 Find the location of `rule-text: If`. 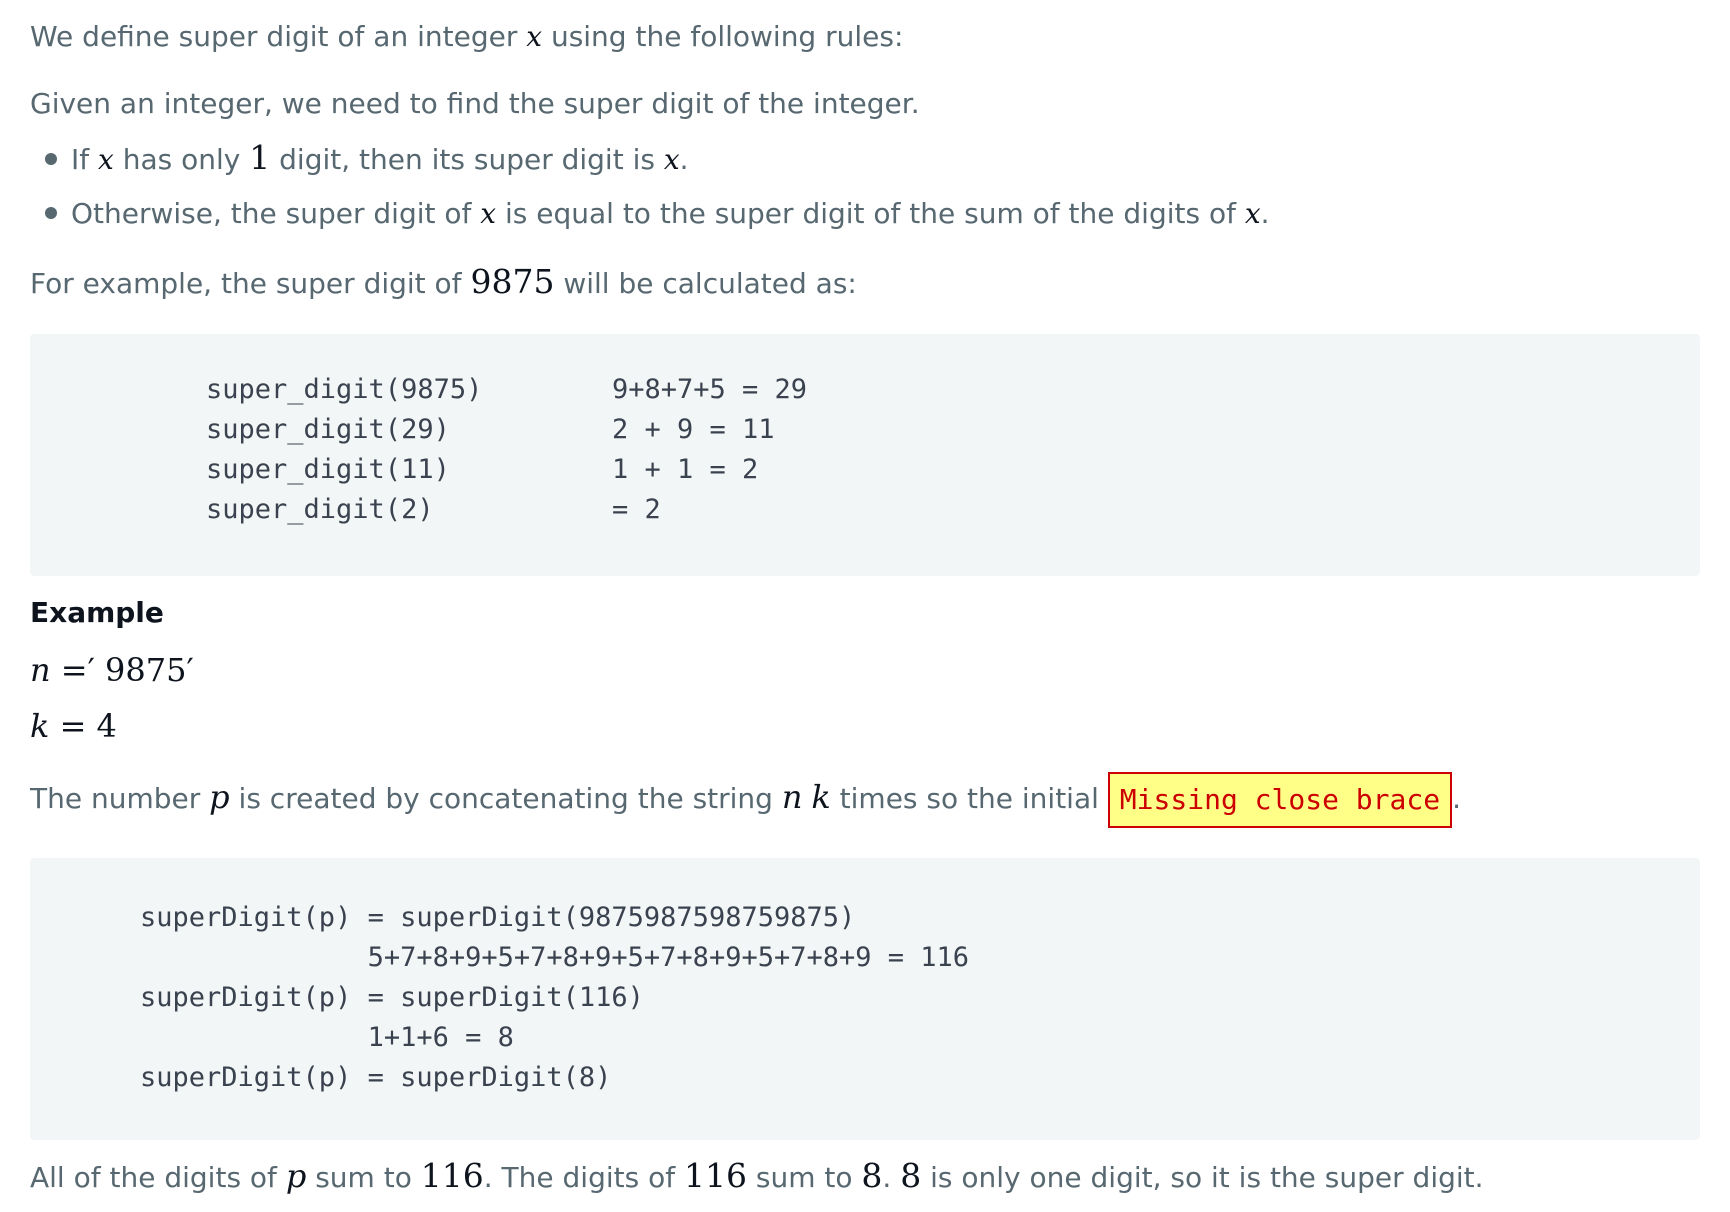

rule-text: If is located at coordinates (85, 159).